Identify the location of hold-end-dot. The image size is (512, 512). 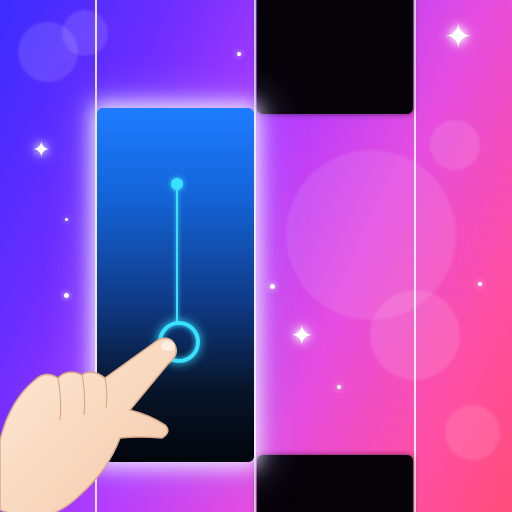
(177, 184).